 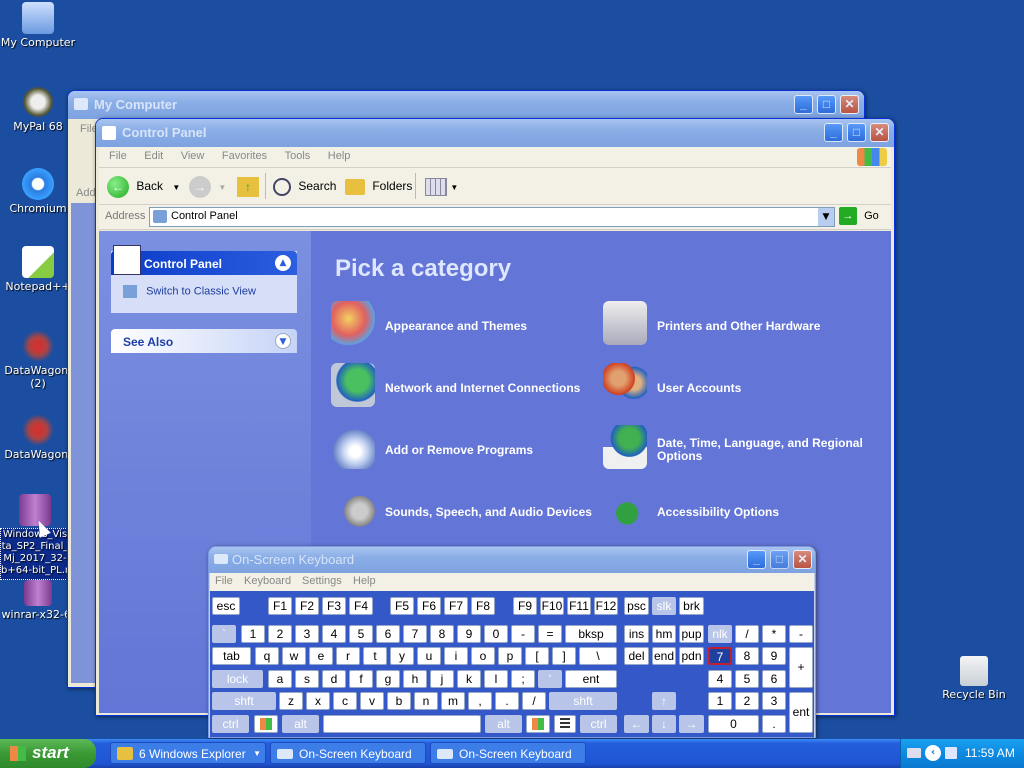 I want to click on key-home: hm, so click(x=664, y=634).